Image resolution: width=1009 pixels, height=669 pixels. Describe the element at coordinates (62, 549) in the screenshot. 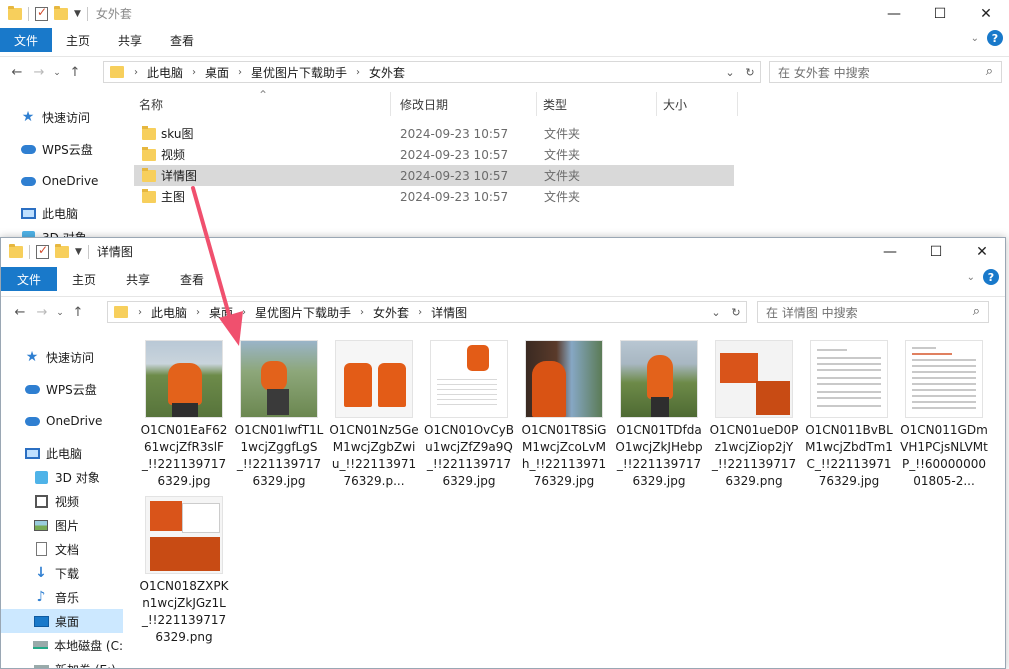

I see `sidebar-item-documents: 文档` at that location.